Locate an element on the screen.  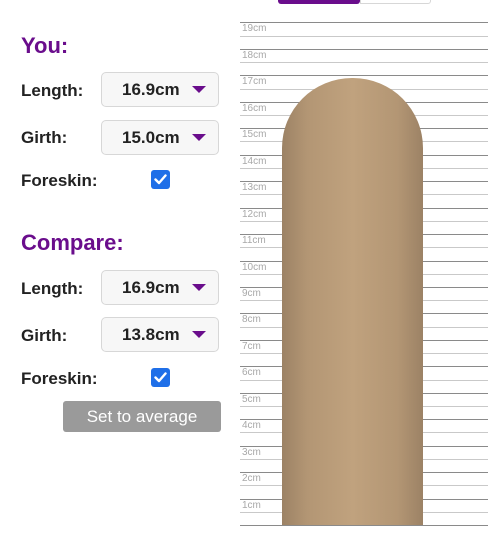
compare-girth-label: Girth: is located at coordinates (44, 335).